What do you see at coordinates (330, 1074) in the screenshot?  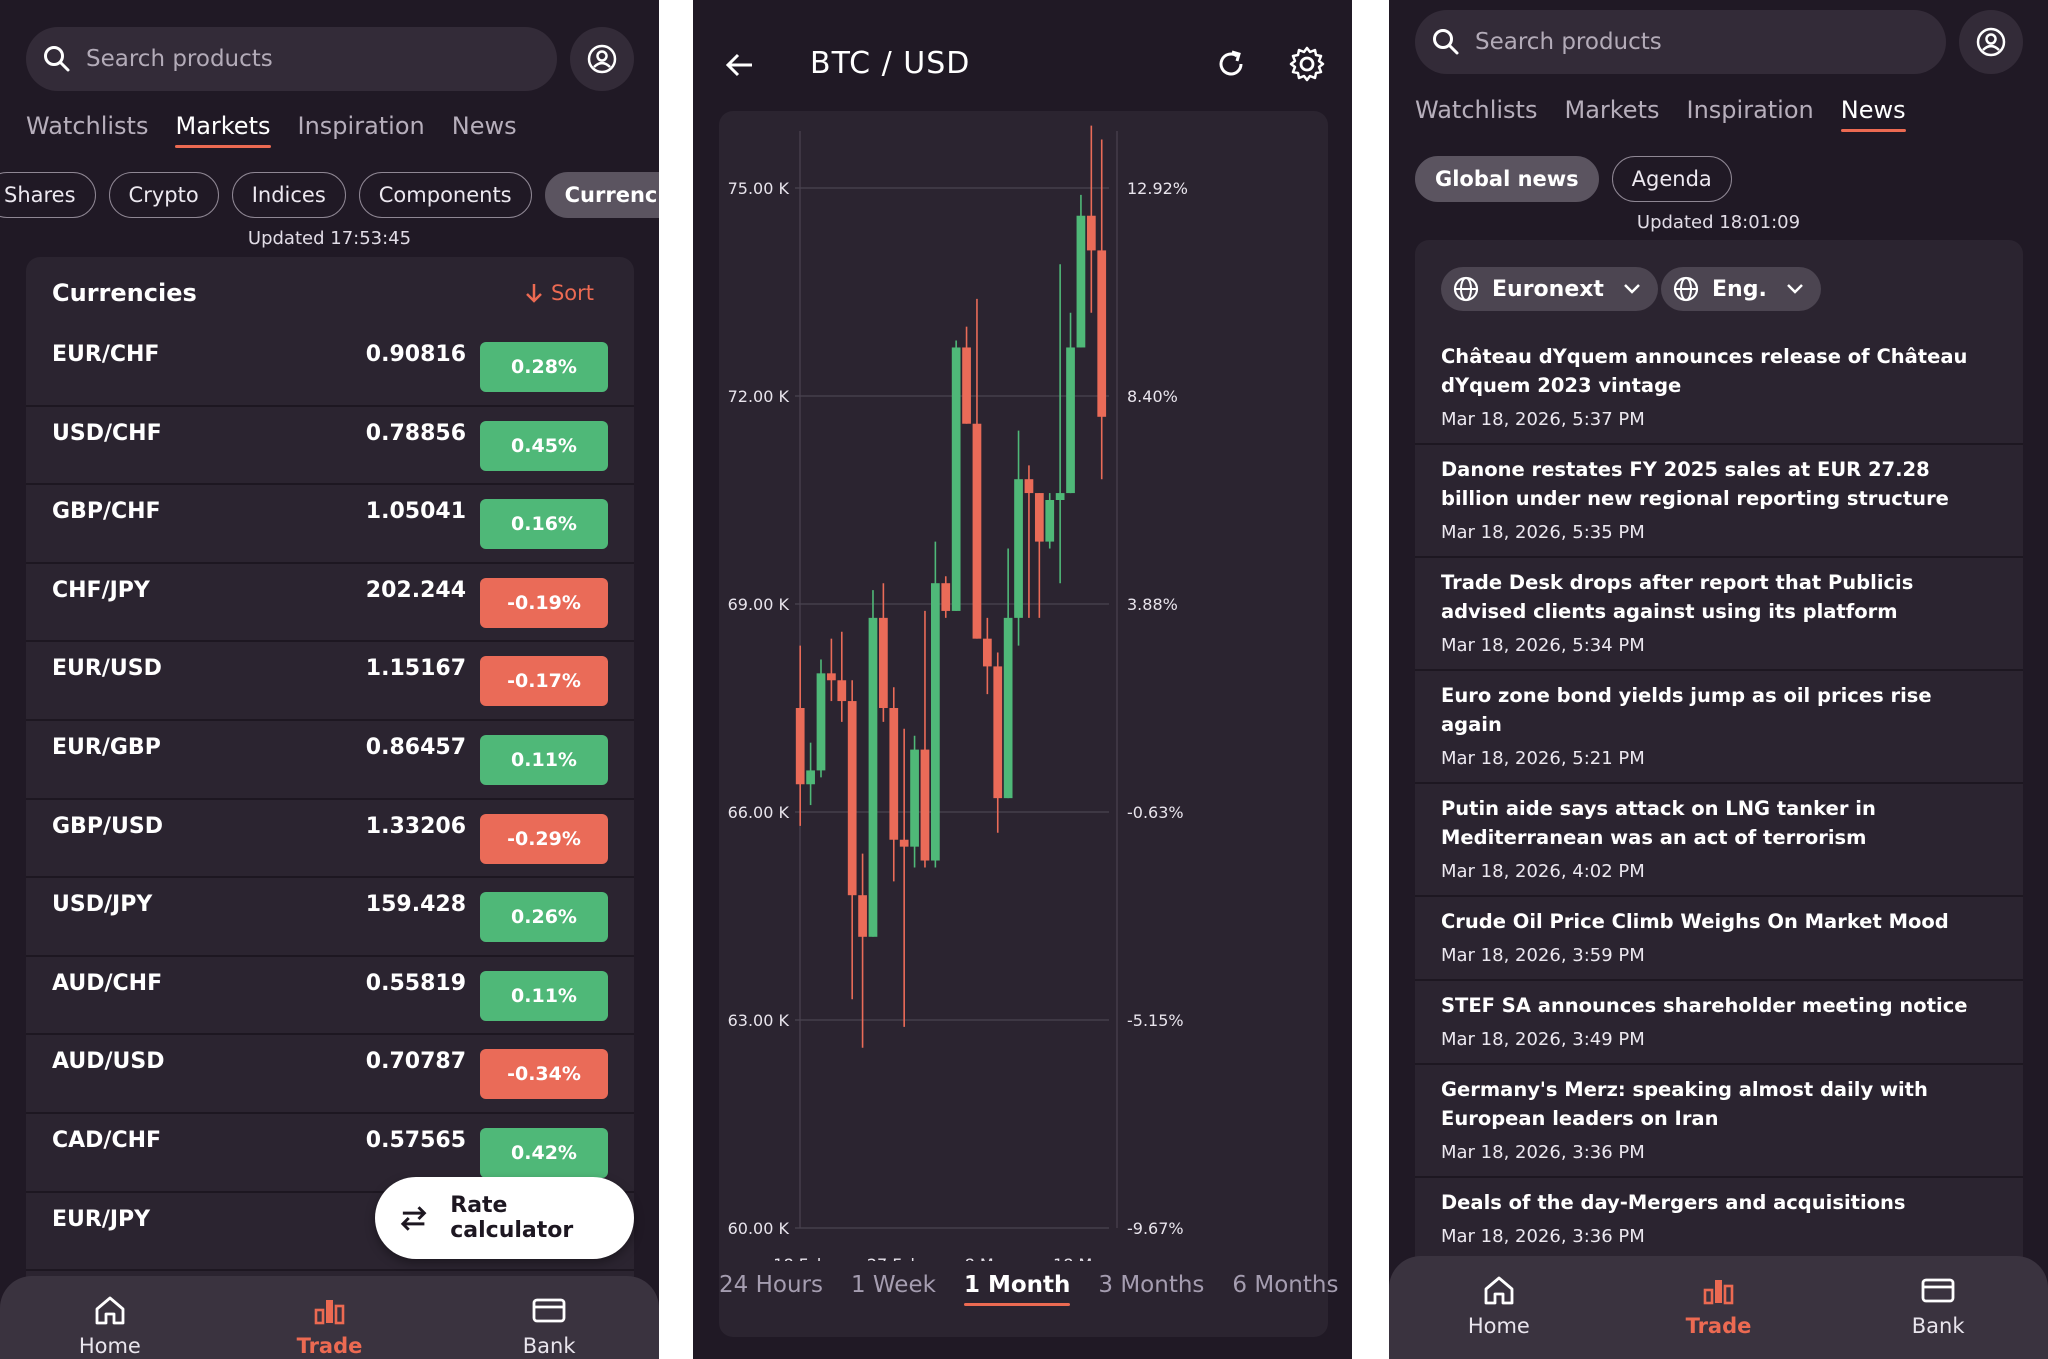 I see `currency-row: AUD/USD 0.70787 -0.34%` at bounding box center [330, 1074].